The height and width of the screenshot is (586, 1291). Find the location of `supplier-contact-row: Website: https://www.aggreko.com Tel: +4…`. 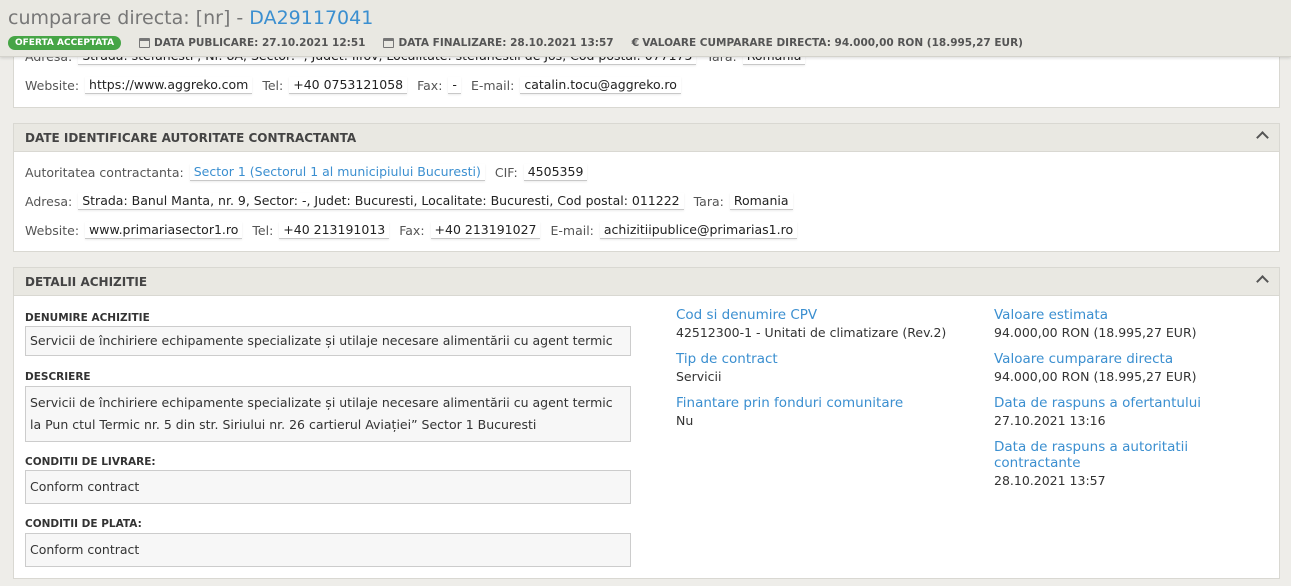

supplier-contact-row: Website: https://www.aggreko.com Tel: +4… is located at coordinates (358, 85).